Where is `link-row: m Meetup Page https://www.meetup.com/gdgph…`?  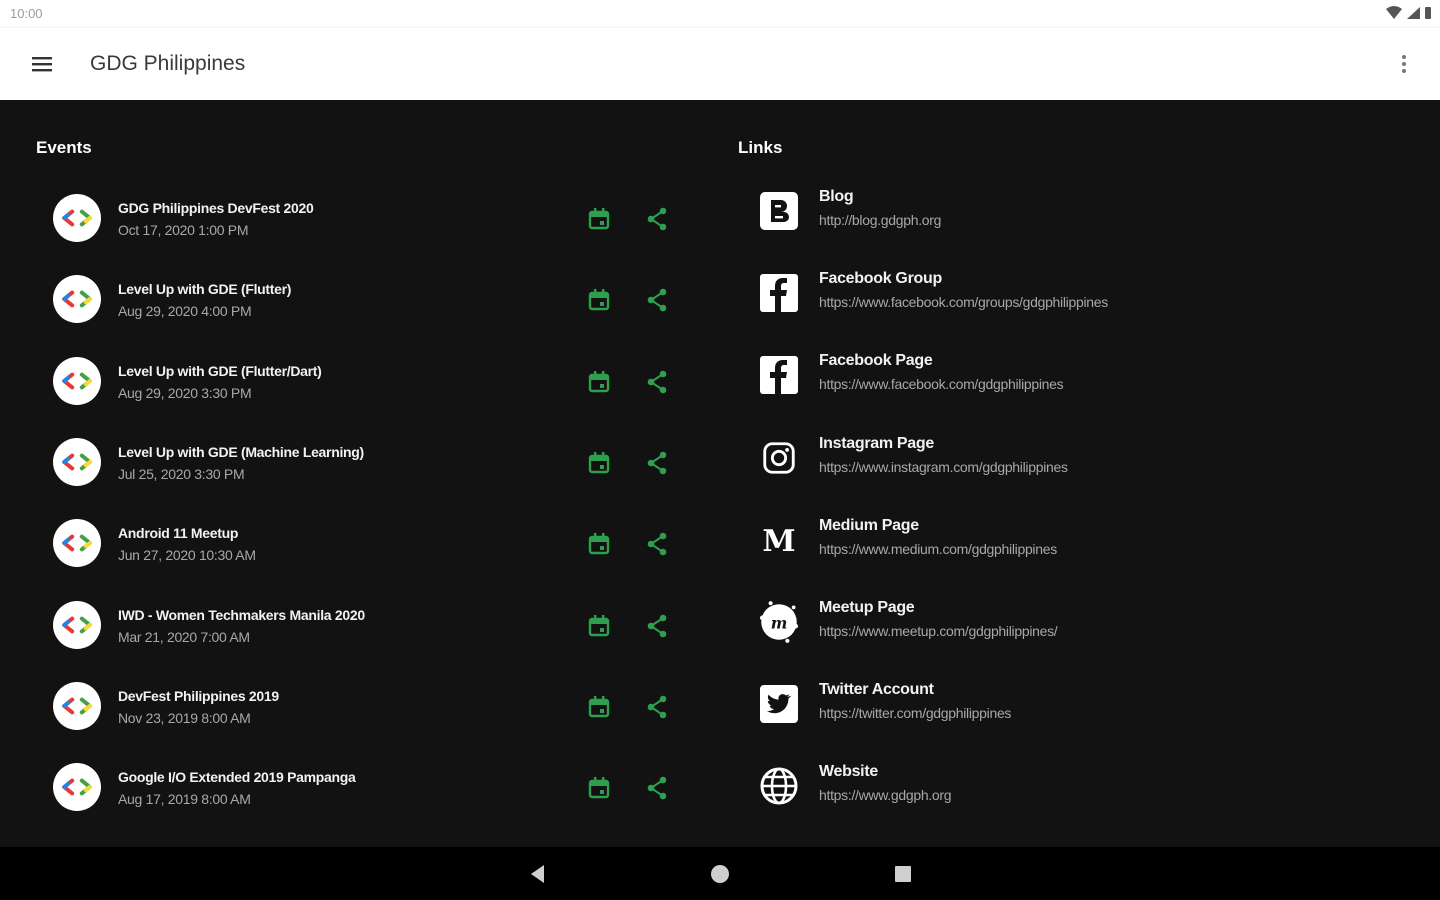 link-row: m Meetup Page https://www.meetup.com/gdgph… is located at coordinates (1078, 624).